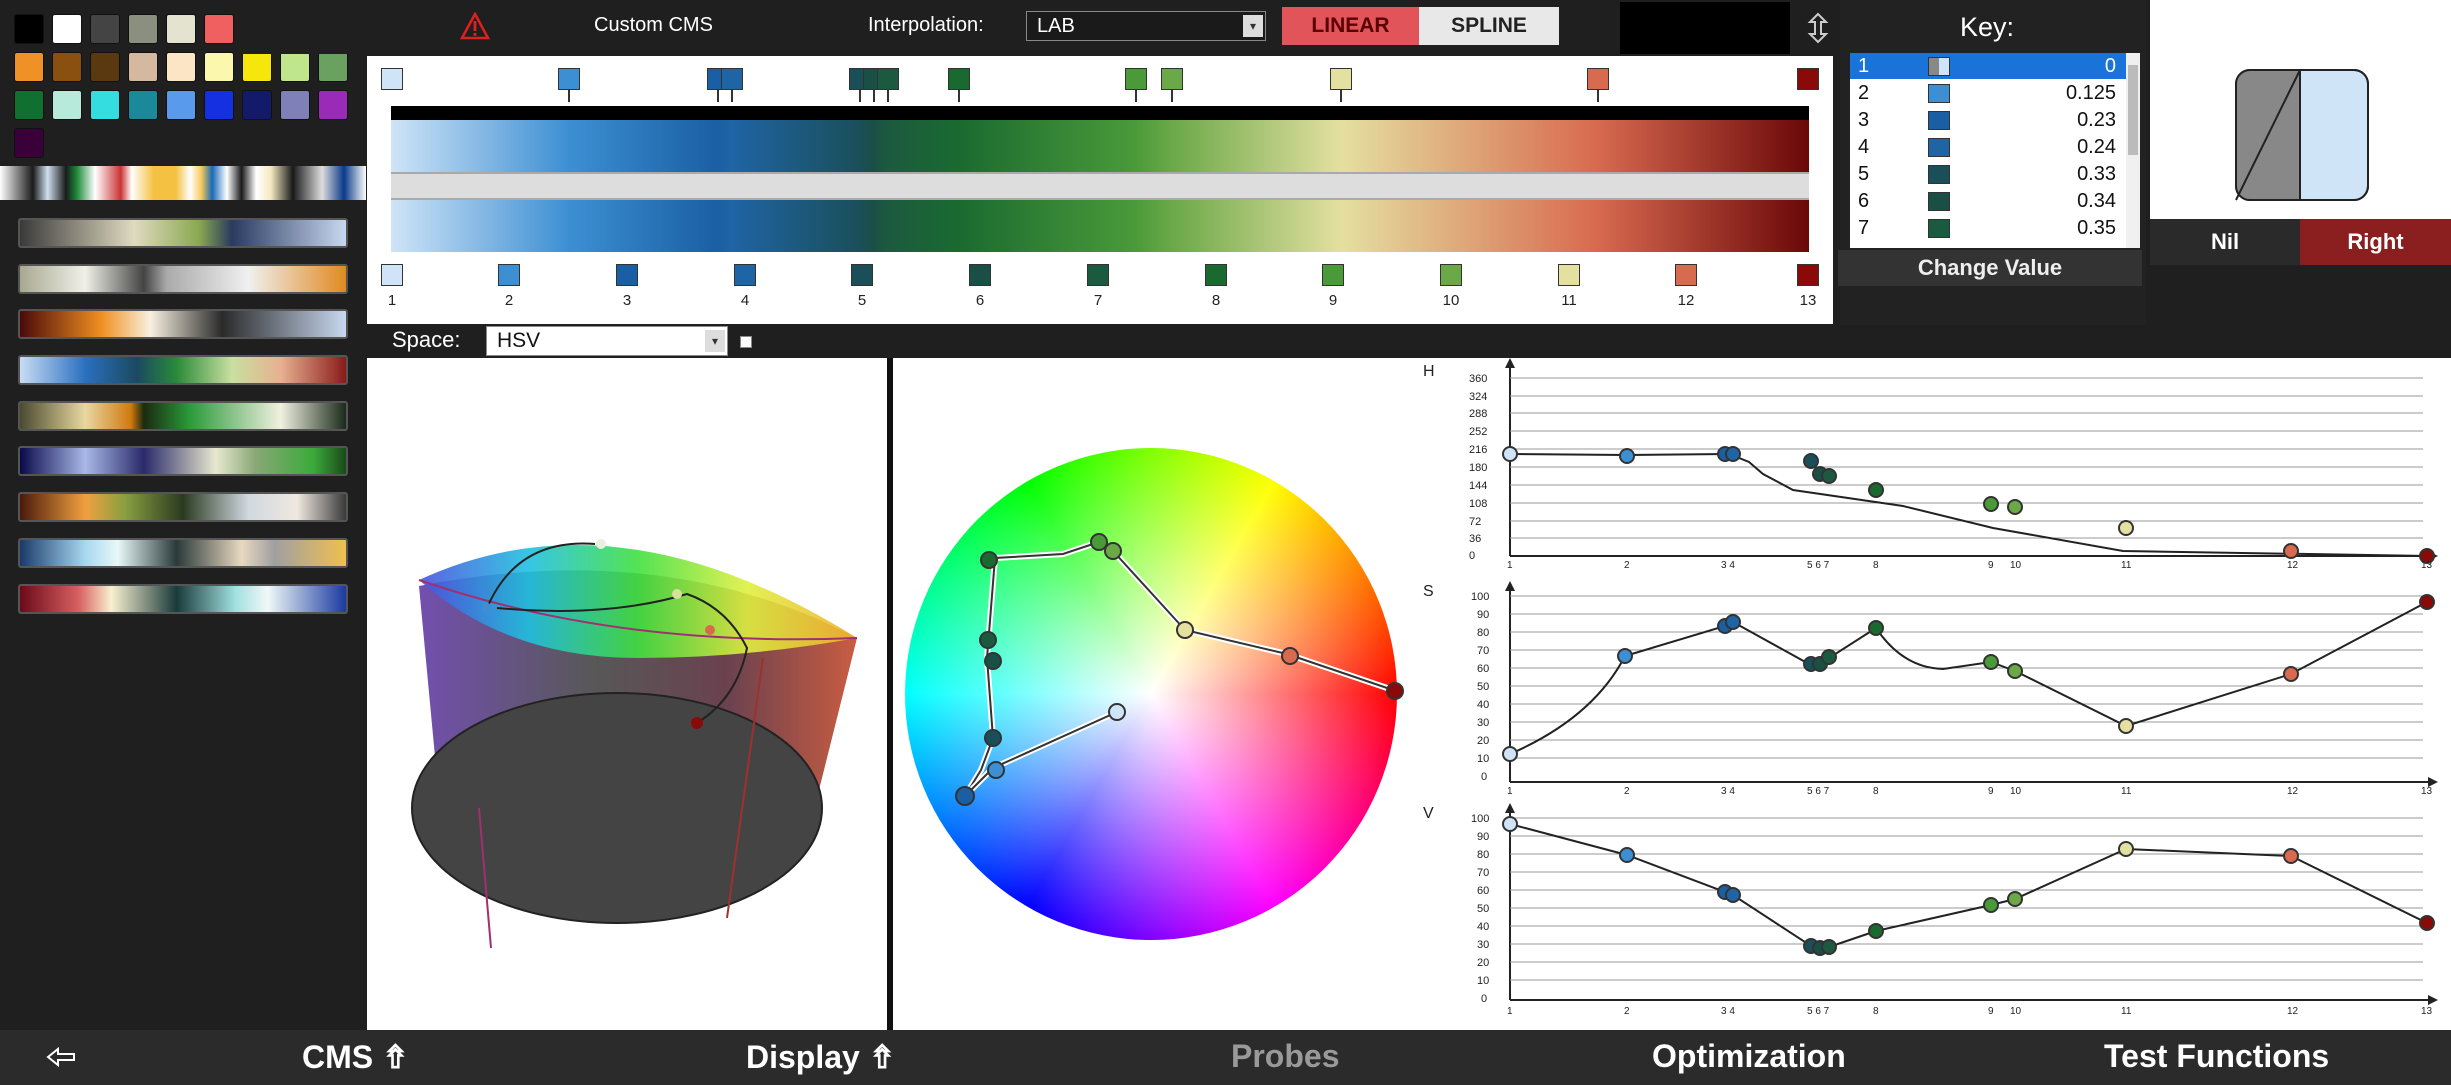 Image resolution: width=2451 pixels, height=1085 pixels. I want to click on marker-track, so click(1100, 113).